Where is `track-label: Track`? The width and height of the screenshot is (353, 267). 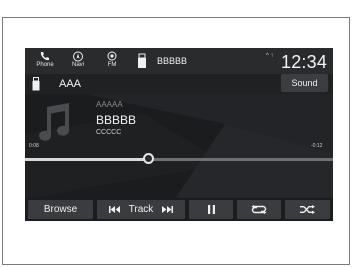
track-label: Track is located at coordinates (141, 209).